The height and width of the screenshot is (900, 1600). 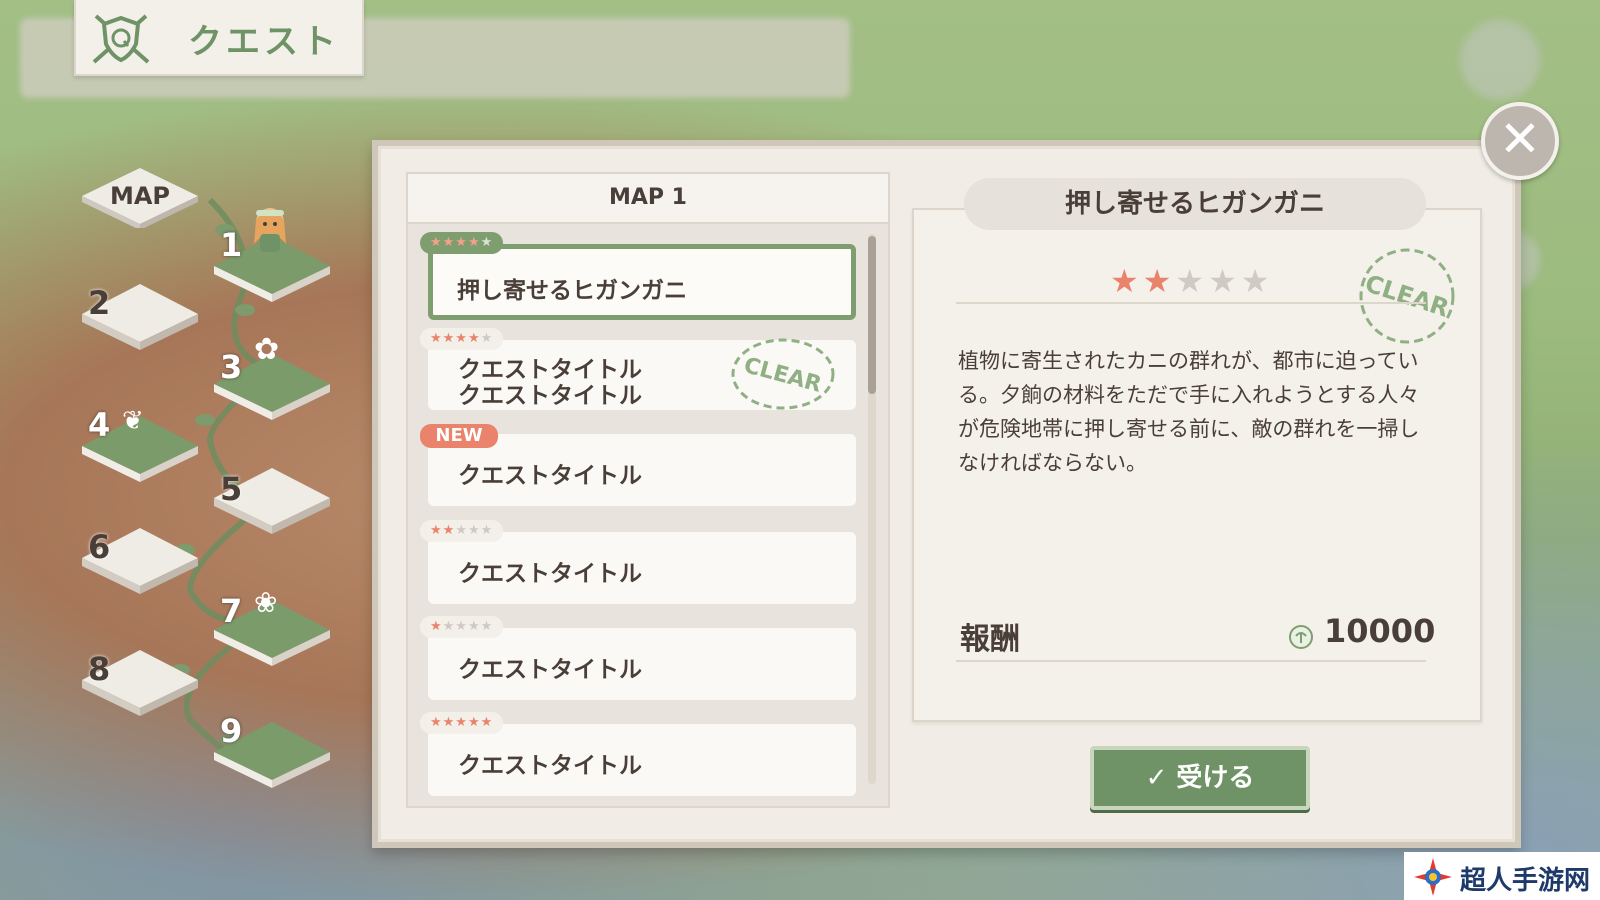 What do you see at coordinates (459, 436) in the screenshot?
I see `new-badge: NEW` at bounding box center [459, 436].